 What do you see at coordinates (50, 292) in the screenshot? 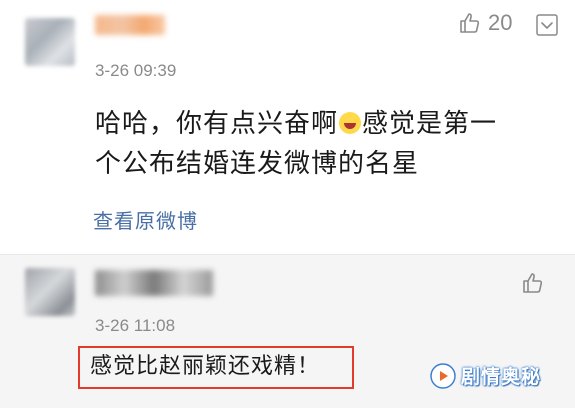
I see `reply-avatar` at bounding box center [50, 292].